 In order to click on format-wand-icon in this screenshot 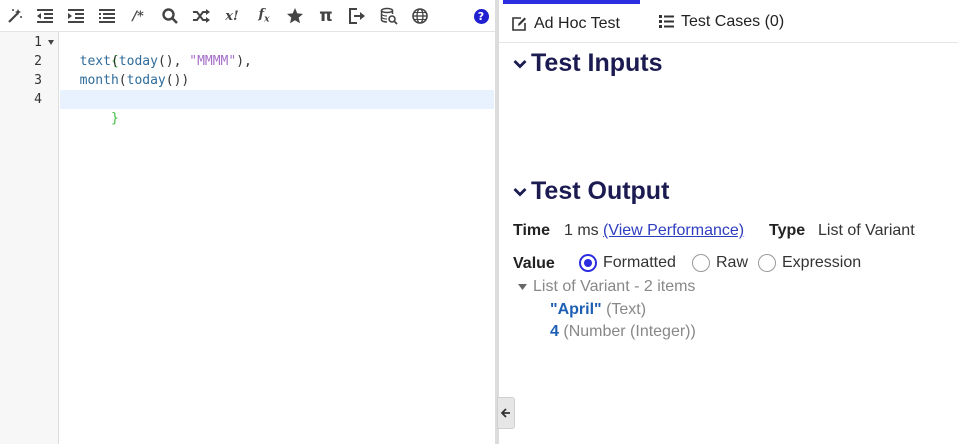, I will do `click(15, 16)`.